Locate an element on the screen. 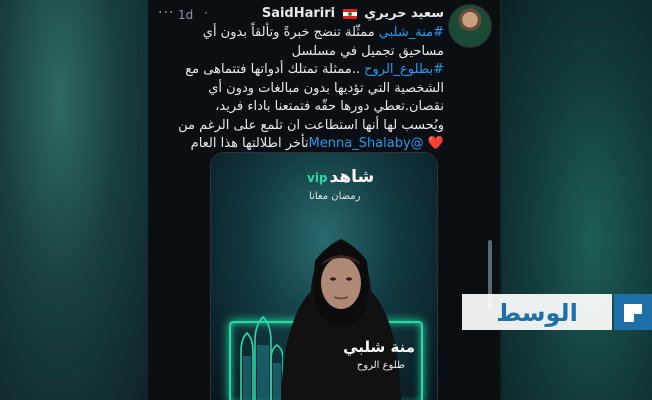 The height and width of the screenshot is (400, 652). tweet-time: 1d is located at coordinates (185, 15).